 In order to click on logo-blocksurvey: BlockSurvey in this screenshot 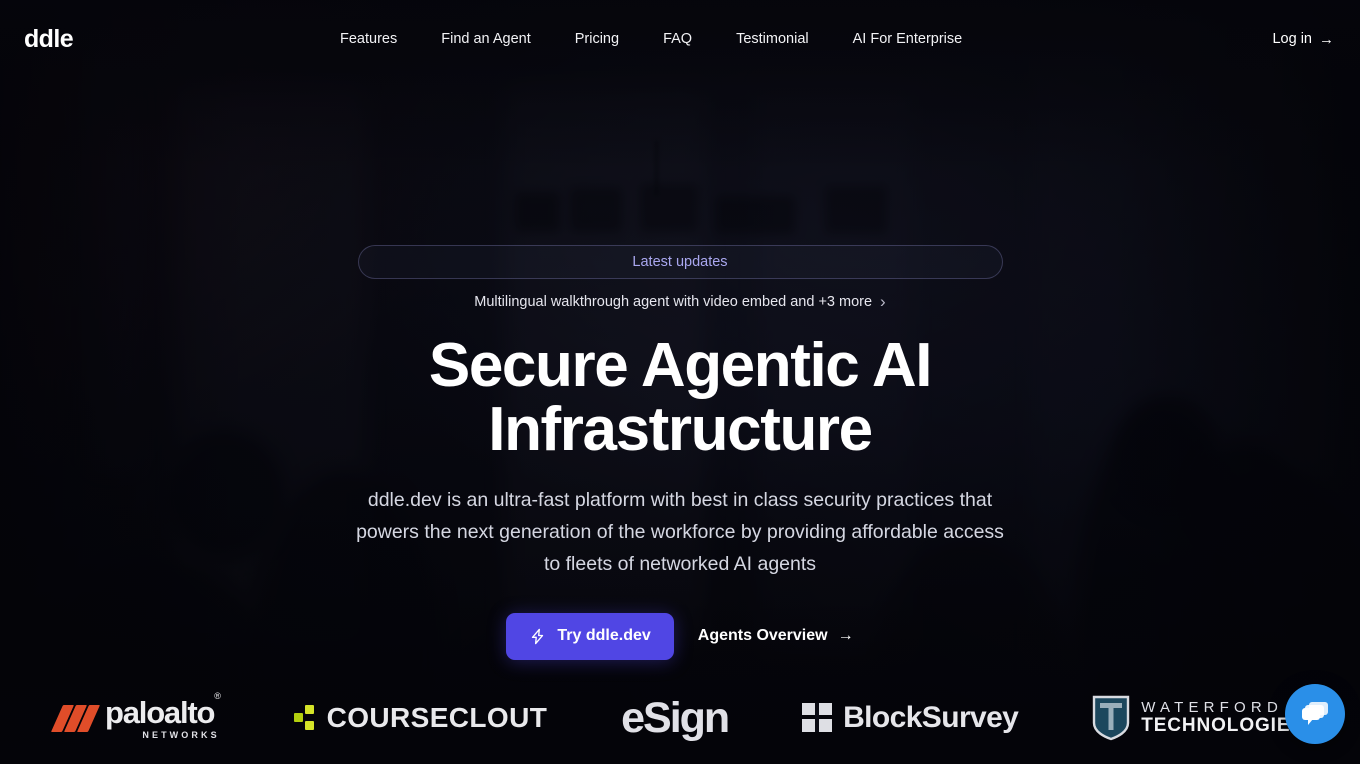, I will do `click(910, 717)`.